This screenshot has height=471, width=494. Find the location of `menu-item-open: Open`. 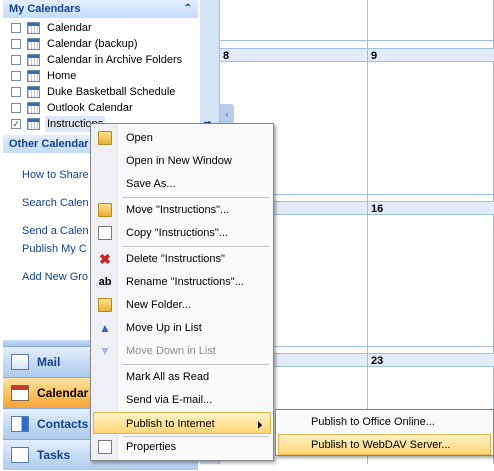

menu-item-open: Open is located at coordinates (182, 138).